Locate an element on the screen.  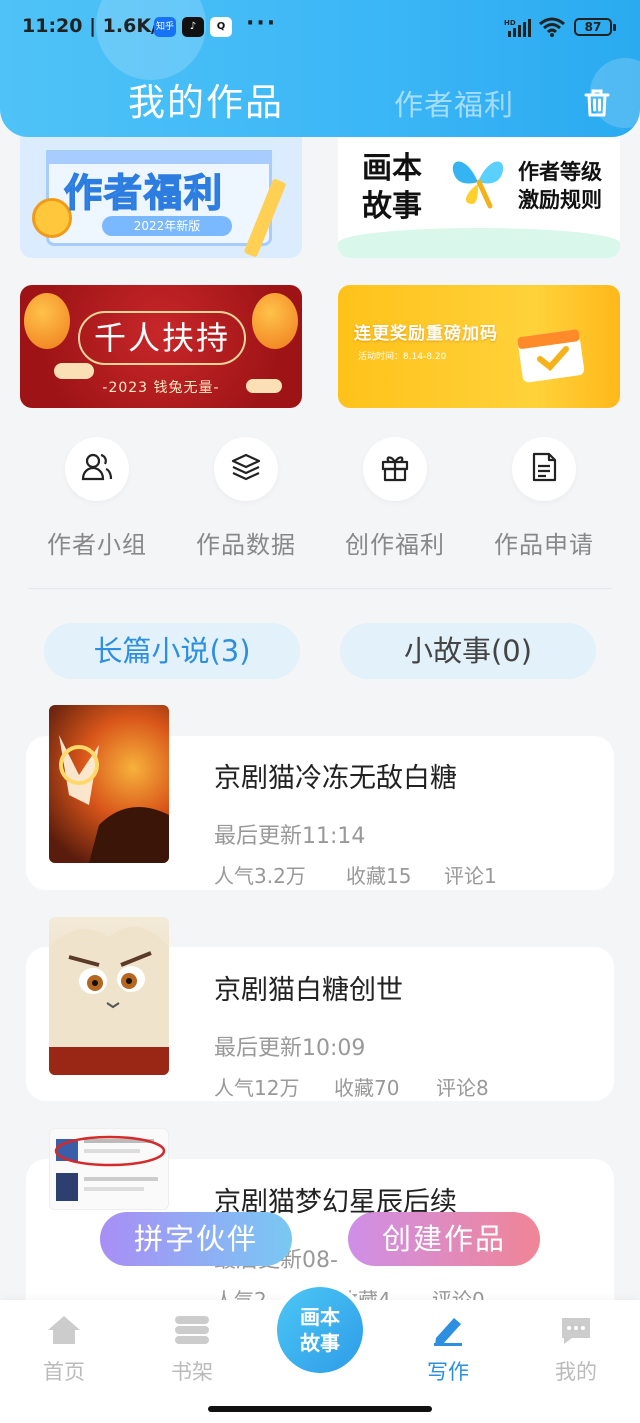
banner-author-benefits: 作者福利 2022年新版 is located at coordinates (161, 189).